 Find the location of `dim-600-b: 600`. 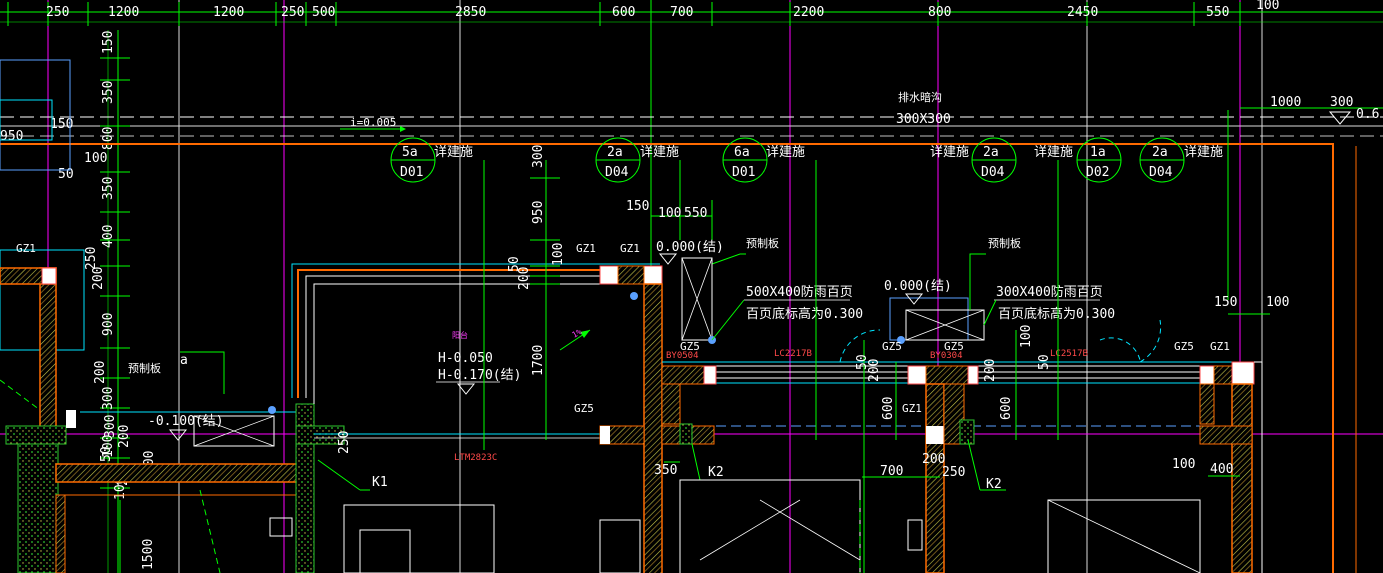

dim-600-b: 600 is located at coordinates (1006, 408).